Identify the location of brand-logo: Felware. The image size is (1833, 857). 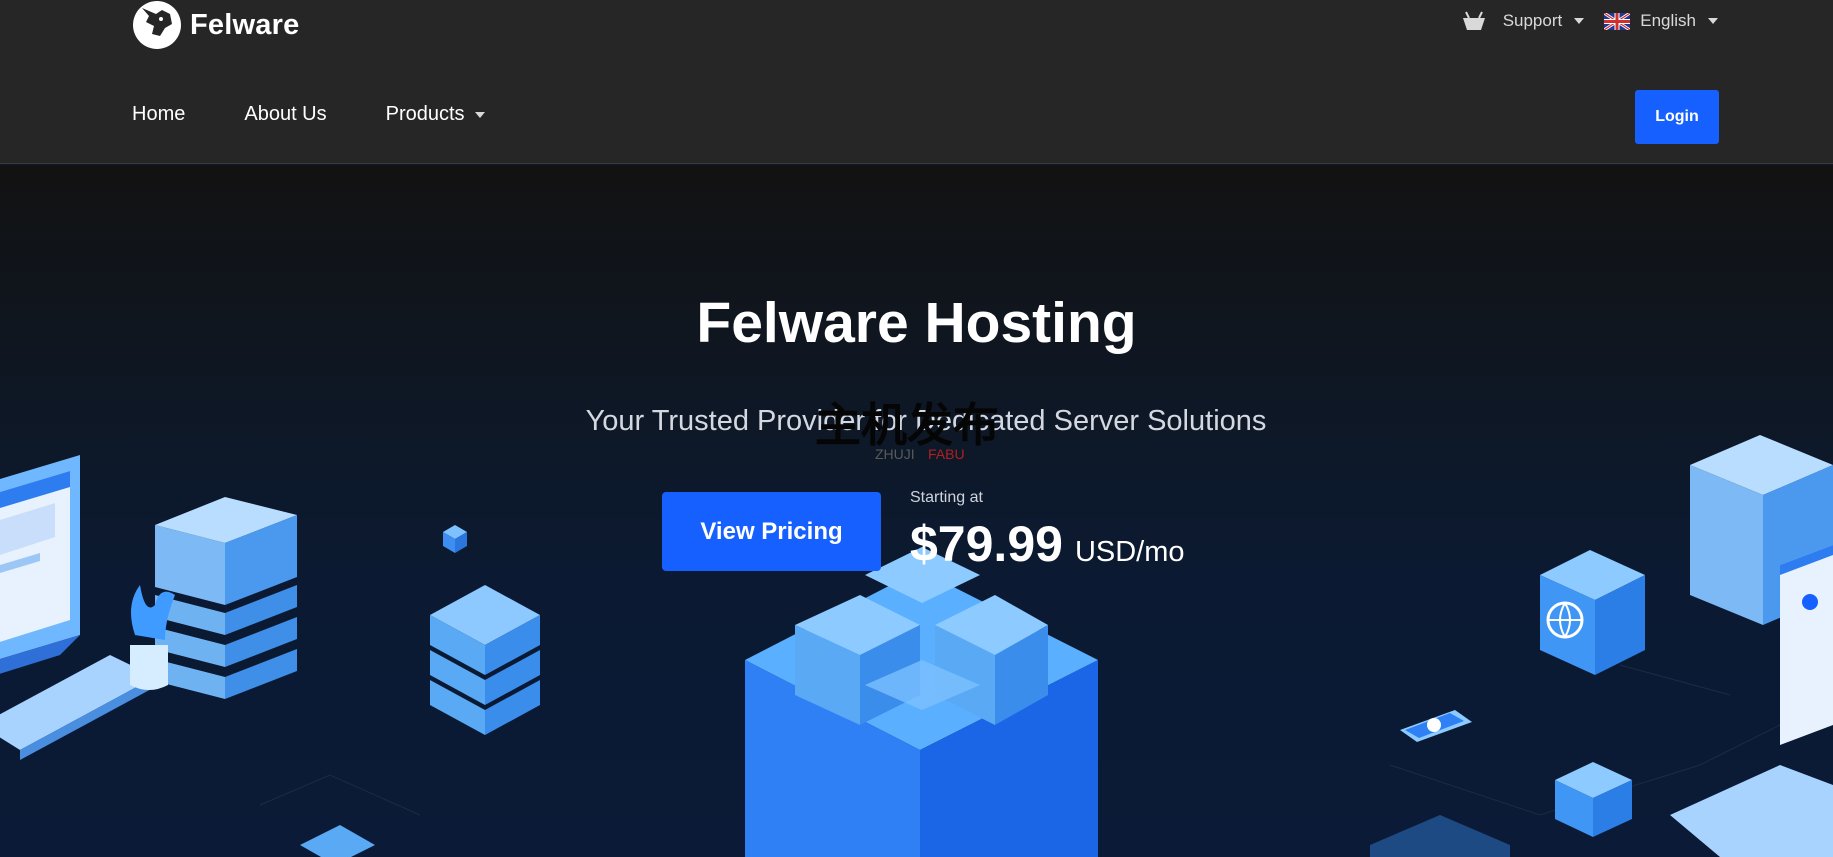
(215, 25).